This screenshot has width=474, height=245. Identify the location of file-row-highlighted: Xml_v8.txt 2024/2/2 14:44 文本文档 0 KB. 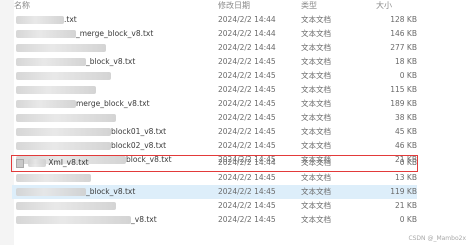
(214, 163).